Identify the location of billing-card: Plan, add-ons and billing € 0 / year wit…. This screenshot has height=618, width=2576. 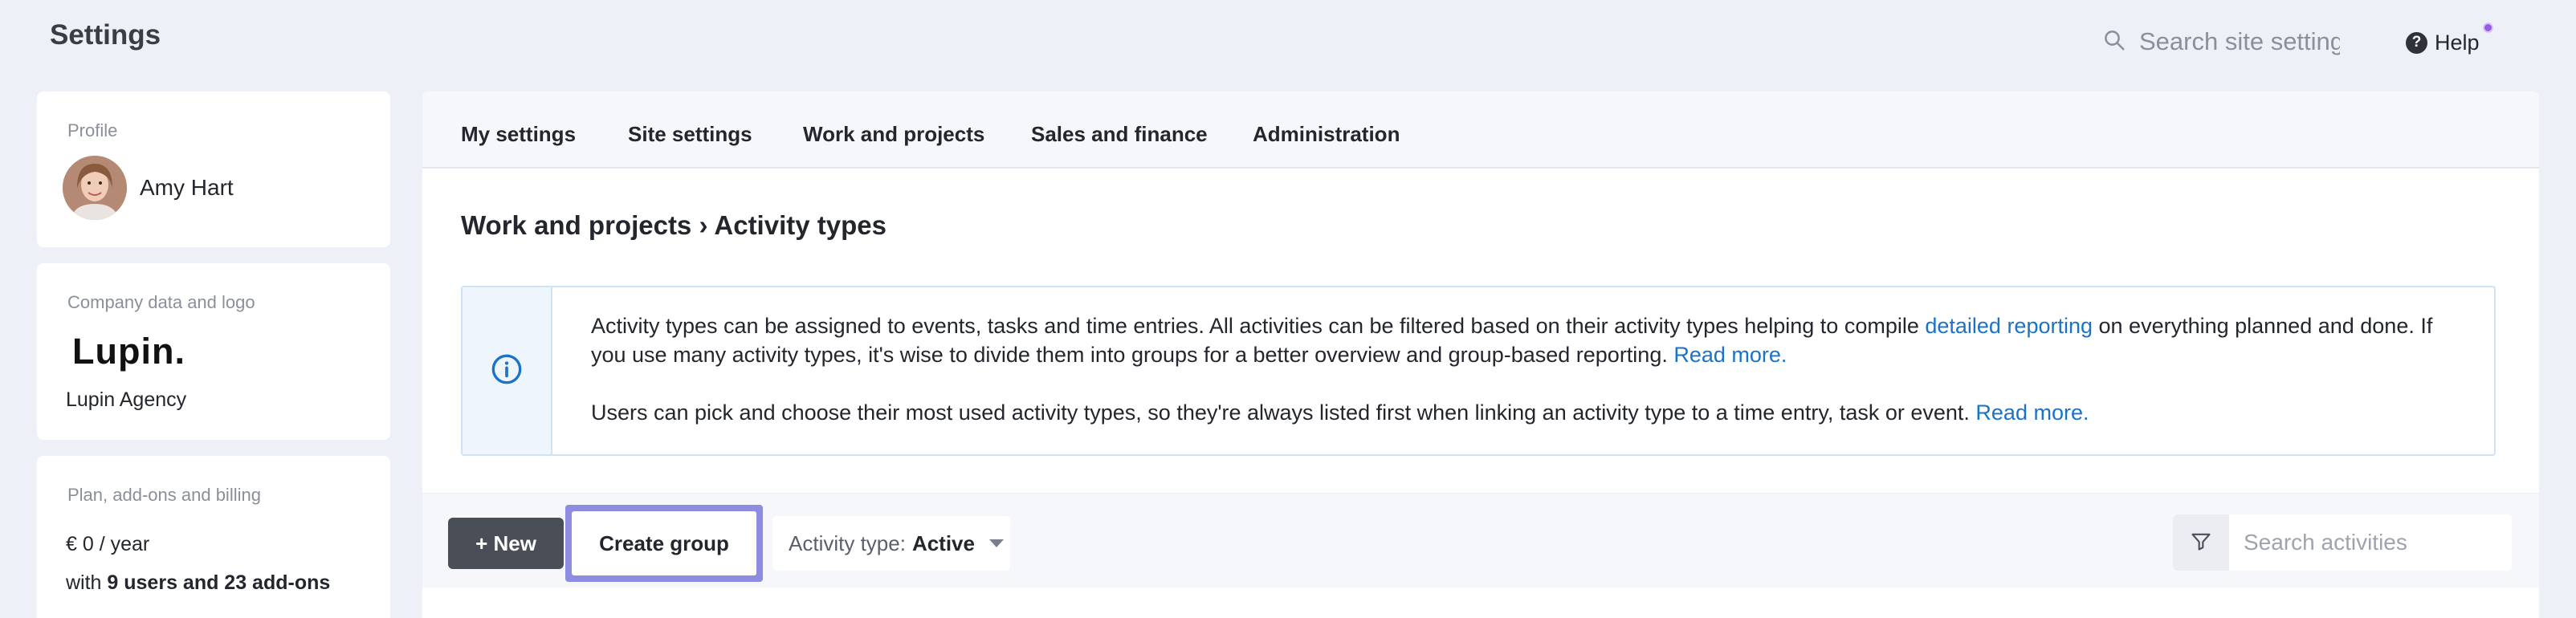
(213, 537).